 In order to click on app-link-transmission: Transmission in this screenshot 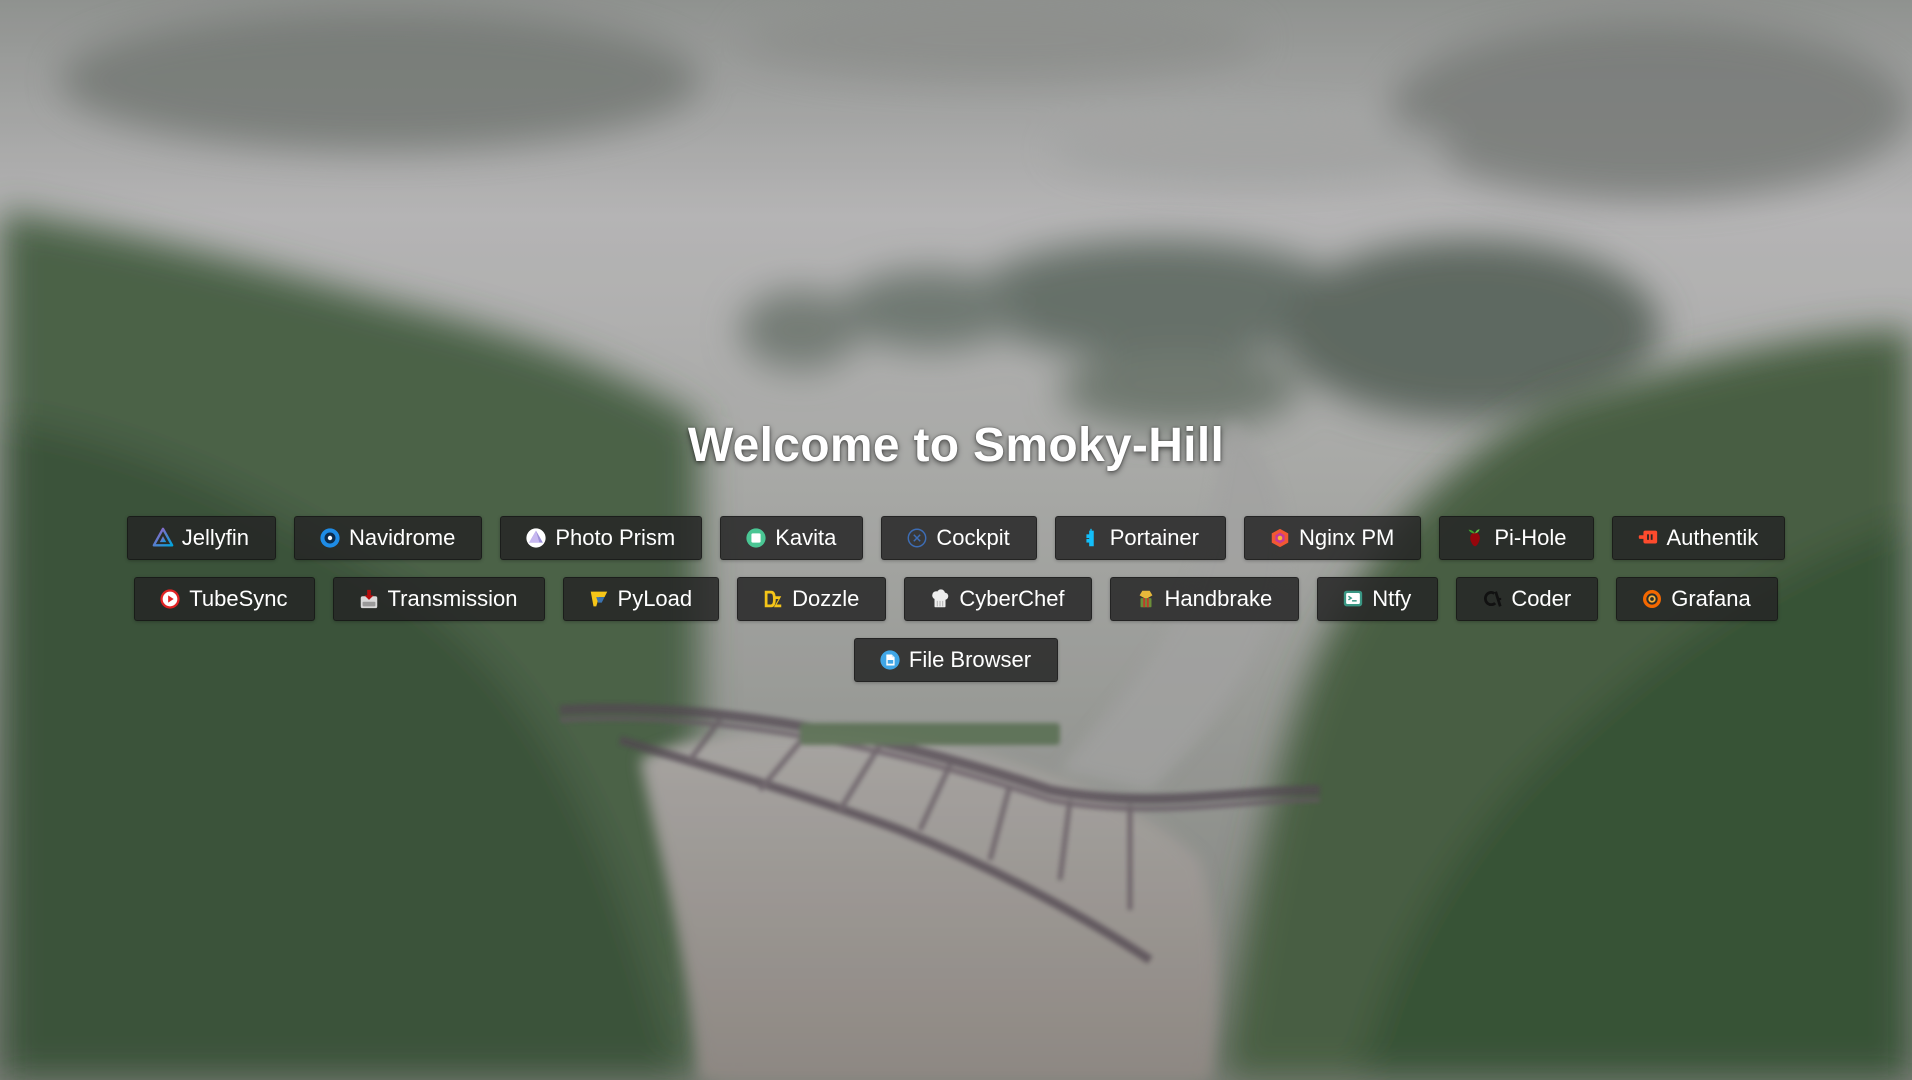, I will do `click(438, 599)`.